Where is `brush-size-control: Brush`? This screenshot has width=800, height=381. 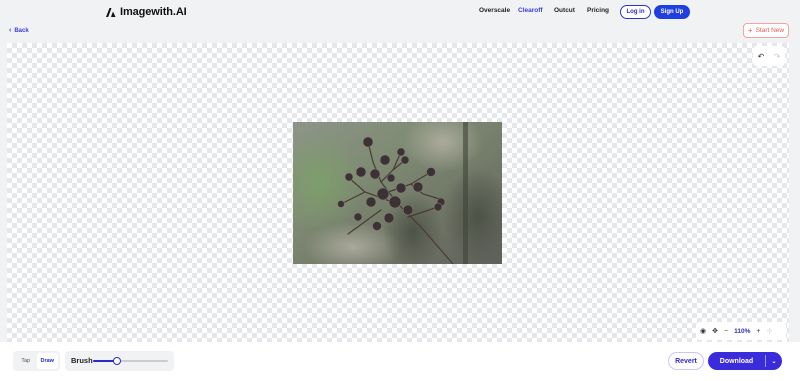
brush-size-control: Brush is located at coordinates (119, 361).